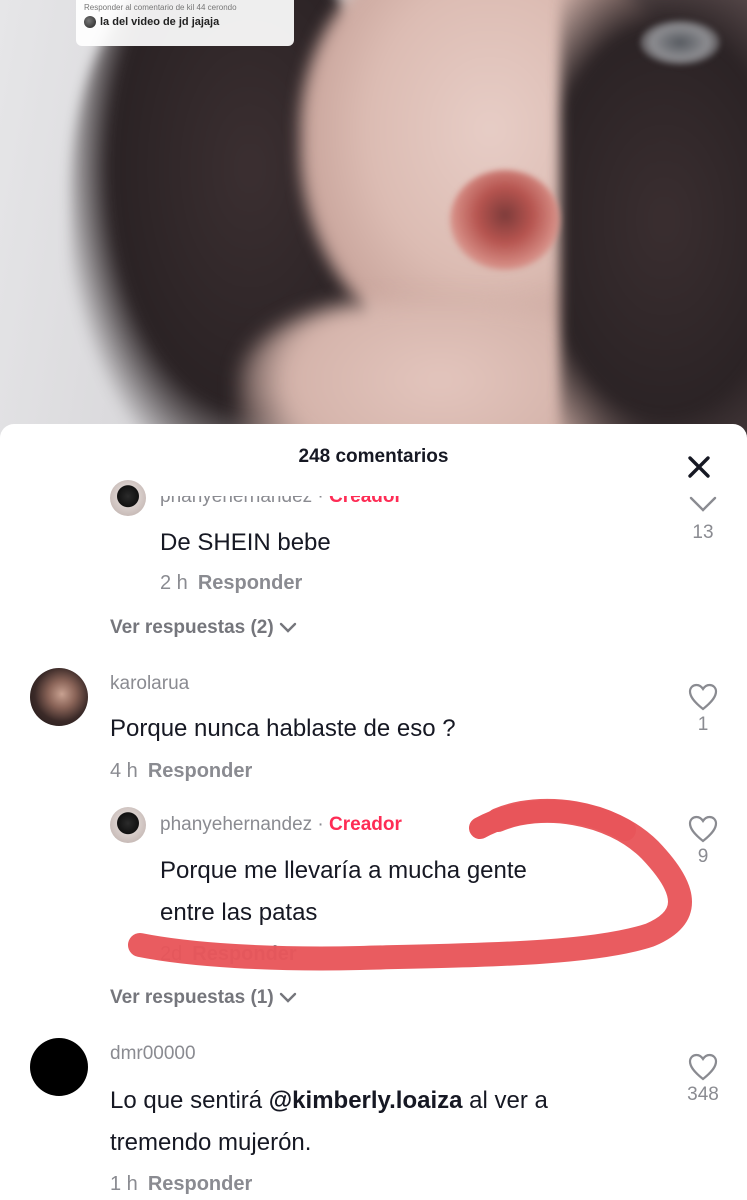 Image resolution: width=747 pixels, height=1200 pixels. I want to click on comment-meta: 4 h Responder, so click(181, 771).